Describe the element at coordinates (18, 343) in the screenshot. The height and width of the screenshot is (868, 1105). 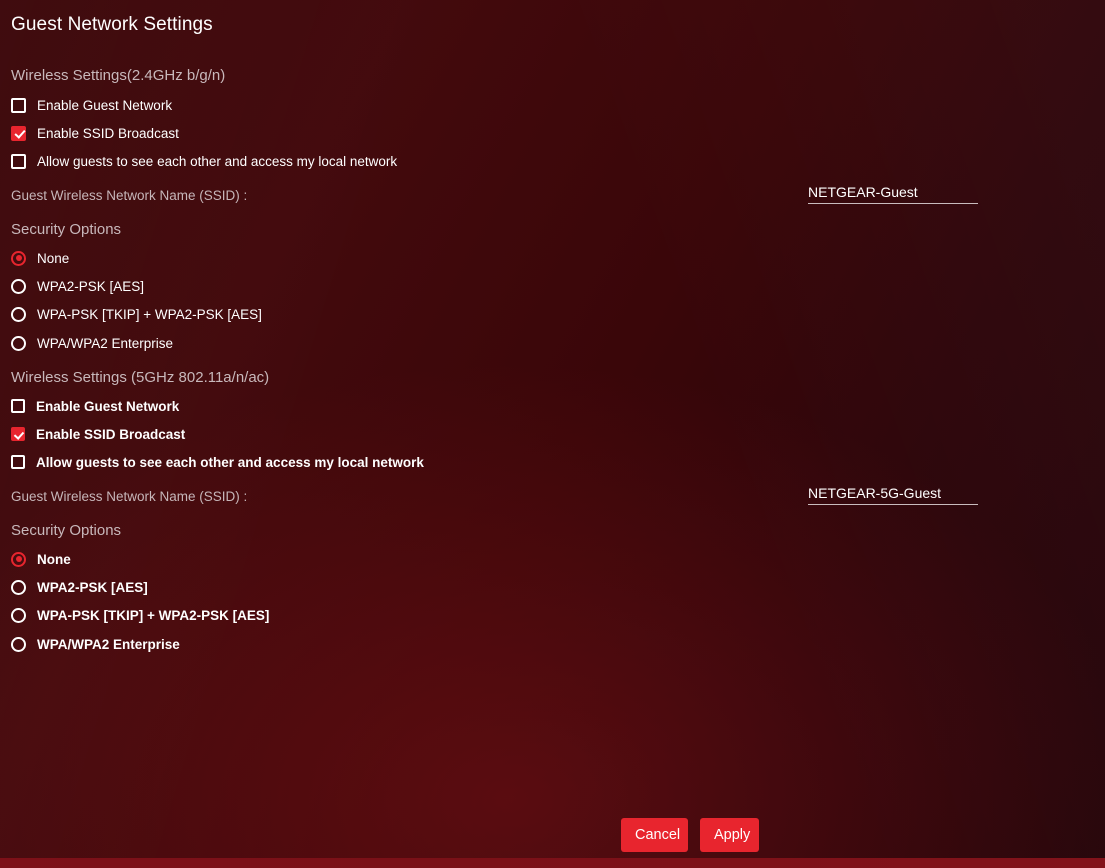
I see `radio-2g-wpa-wpa2-enterprise` at that location.